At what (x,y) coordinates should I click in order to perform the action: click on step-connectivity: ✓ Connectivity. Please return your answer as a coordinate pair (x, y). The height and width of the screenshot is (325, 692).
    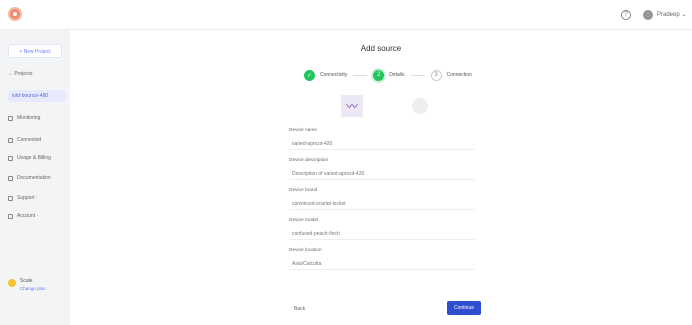
    Looking at the image, I should click on (326, 75).